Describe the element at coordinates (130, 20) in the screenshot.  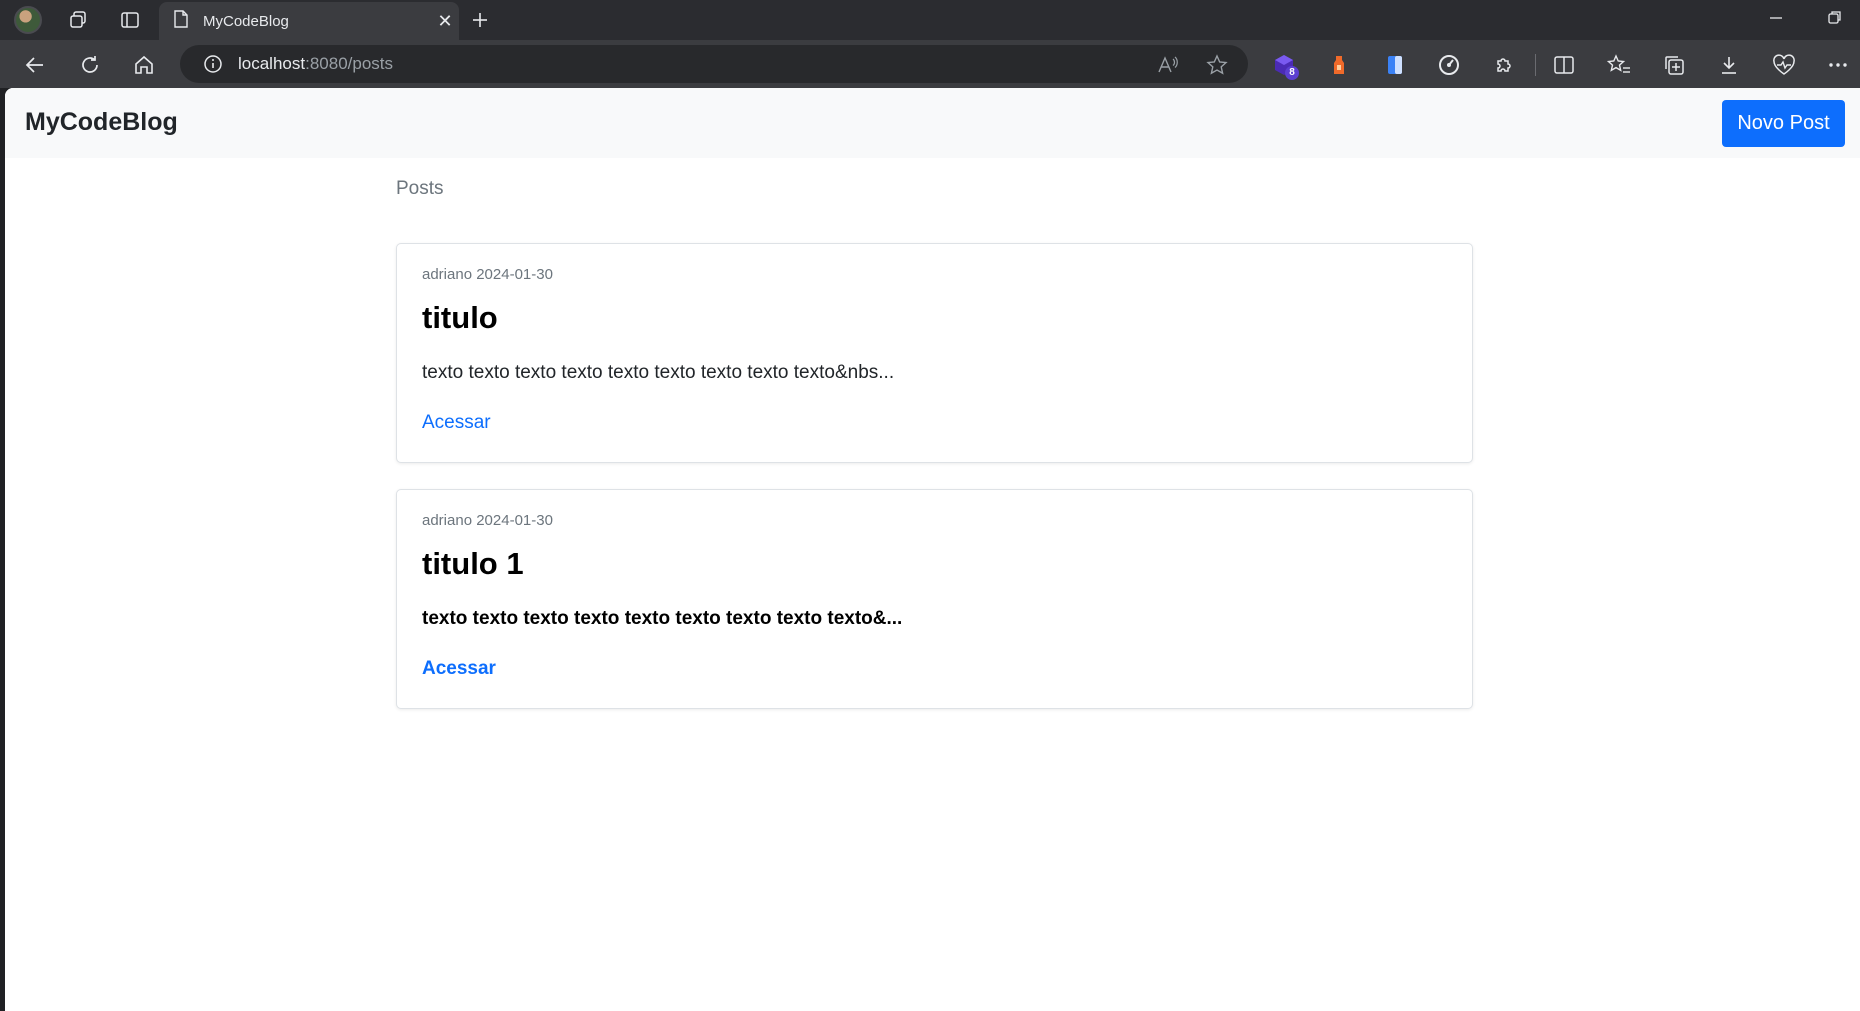
I see `tab-actions-icon` at that location.